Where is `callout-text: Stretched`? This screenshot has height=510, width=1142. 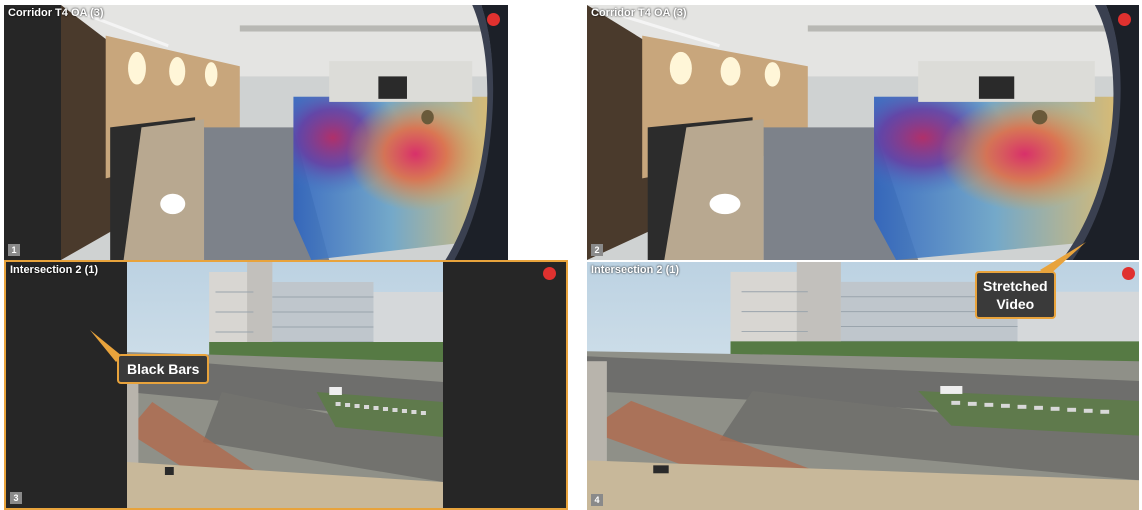 callout-text: Stretched is located at coordinates (1015, 286).